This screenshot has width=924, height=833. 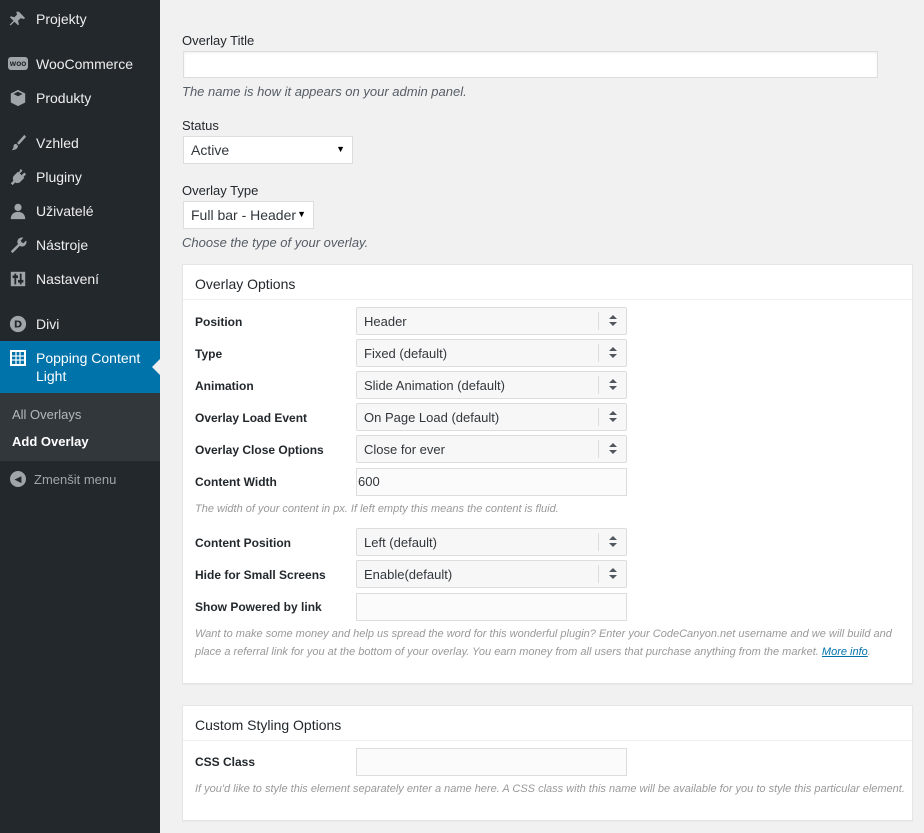 I want to click on sidebar-item-projekty: Projekty, so click(x=80, y=19).